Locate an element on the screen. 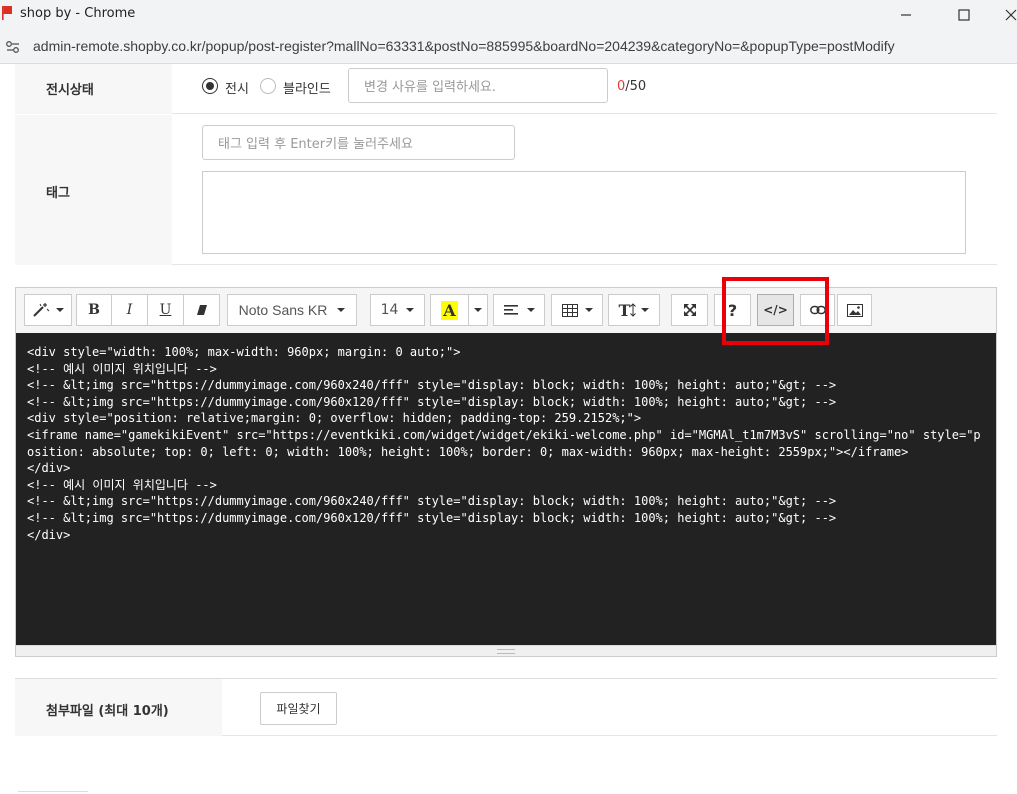  clear-format-button is located at coordinates (201, 310).